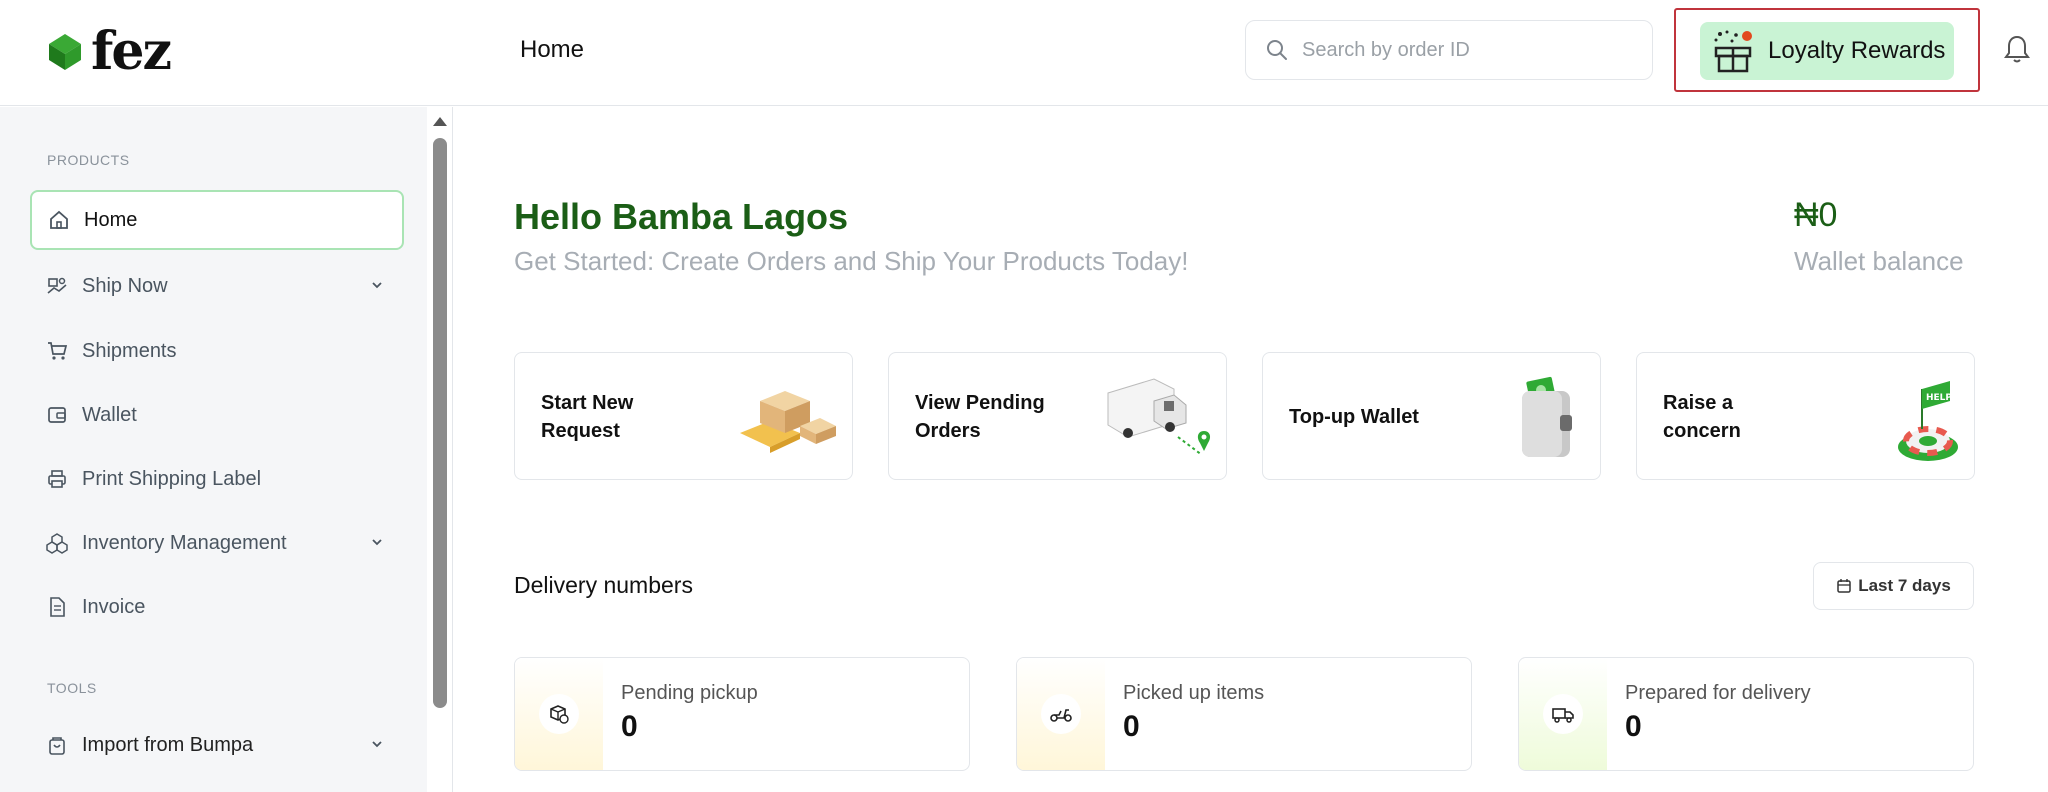 The image size is (2048, 792). I want to click on scooter-icon, so click(1061, 714).